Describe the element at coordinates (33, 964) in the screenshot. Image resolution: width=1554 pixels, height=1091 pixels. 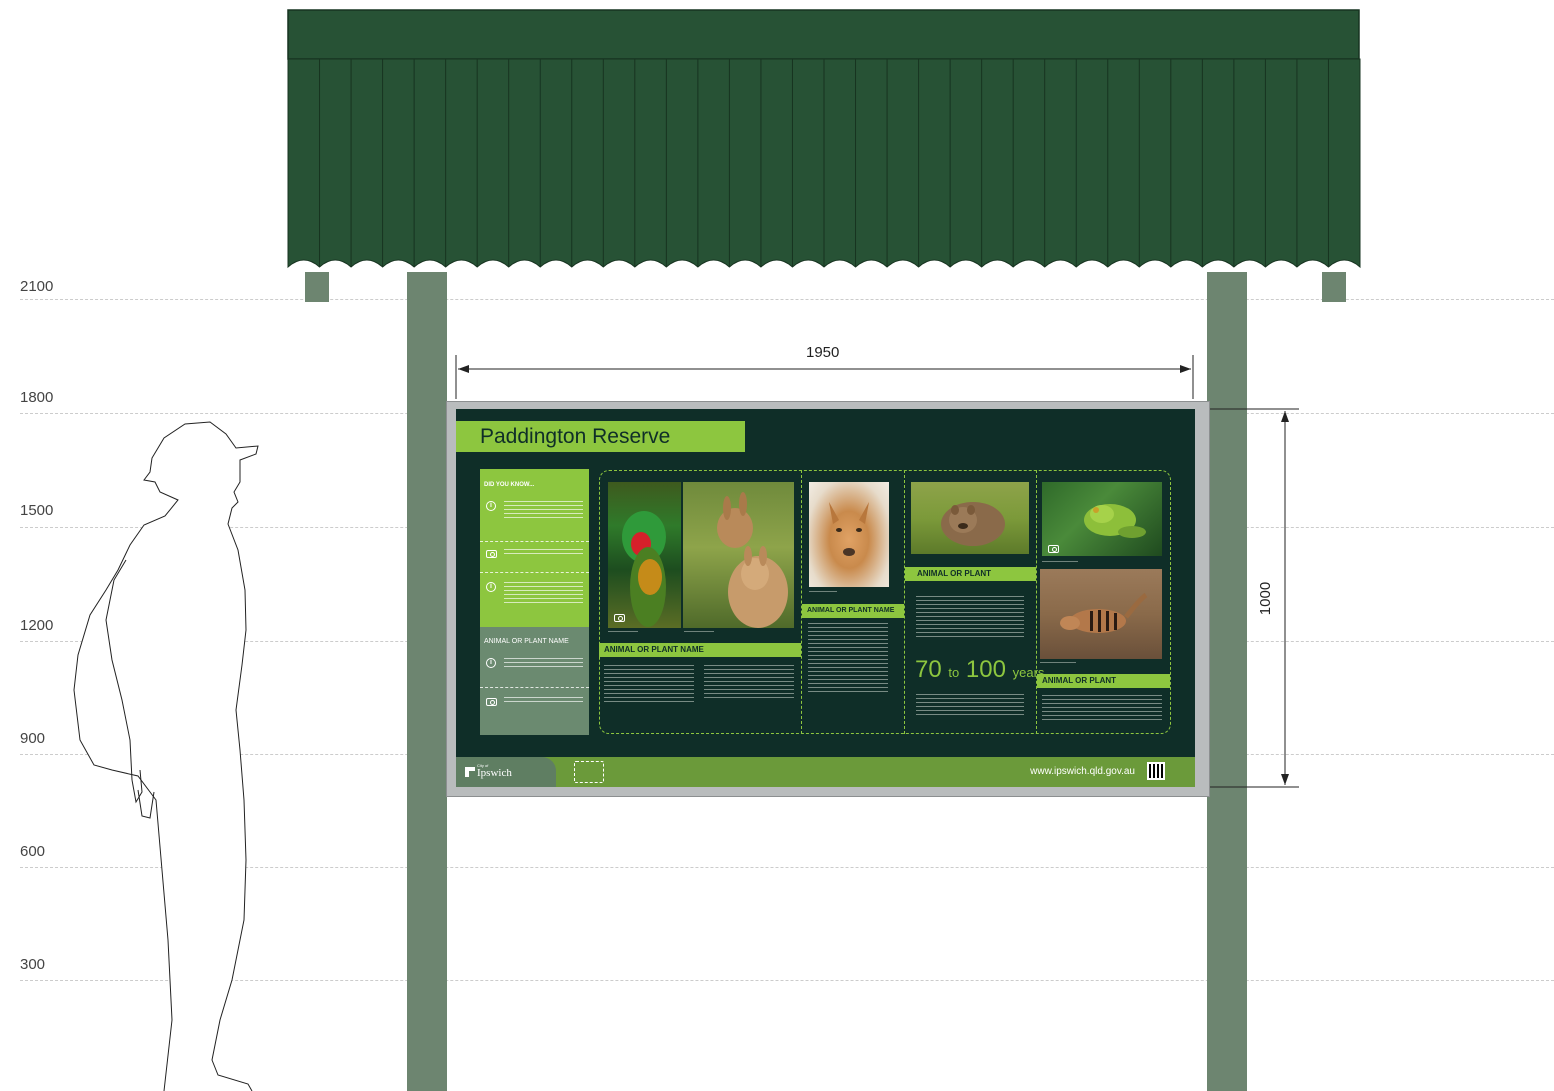
I see `height-label-300: 300` at that location.